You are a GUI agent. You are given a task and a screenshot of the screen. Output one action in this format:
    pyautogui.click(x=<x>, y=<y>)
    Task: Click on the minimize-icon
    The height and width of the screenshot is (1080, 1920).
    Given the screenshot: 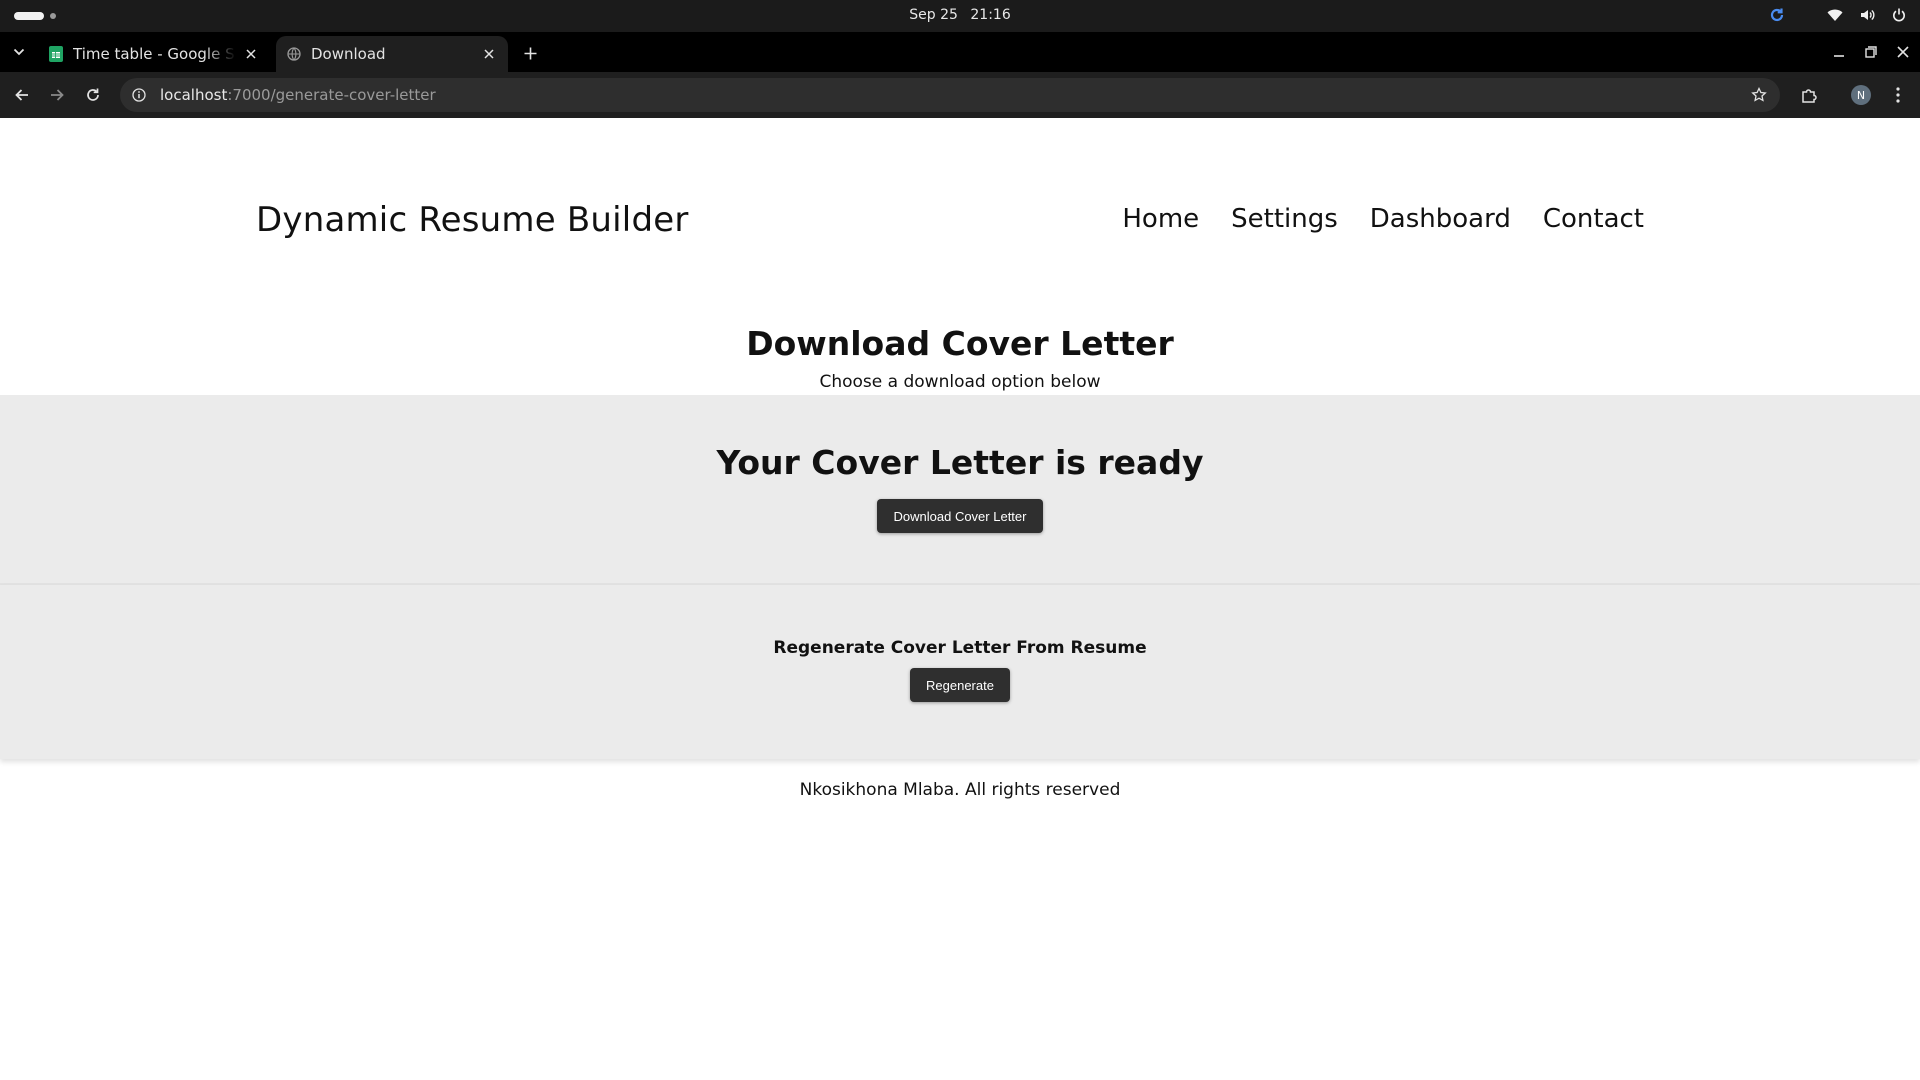 What is the action you would take?
    pyautogui.click(x=1839, y=52)
    